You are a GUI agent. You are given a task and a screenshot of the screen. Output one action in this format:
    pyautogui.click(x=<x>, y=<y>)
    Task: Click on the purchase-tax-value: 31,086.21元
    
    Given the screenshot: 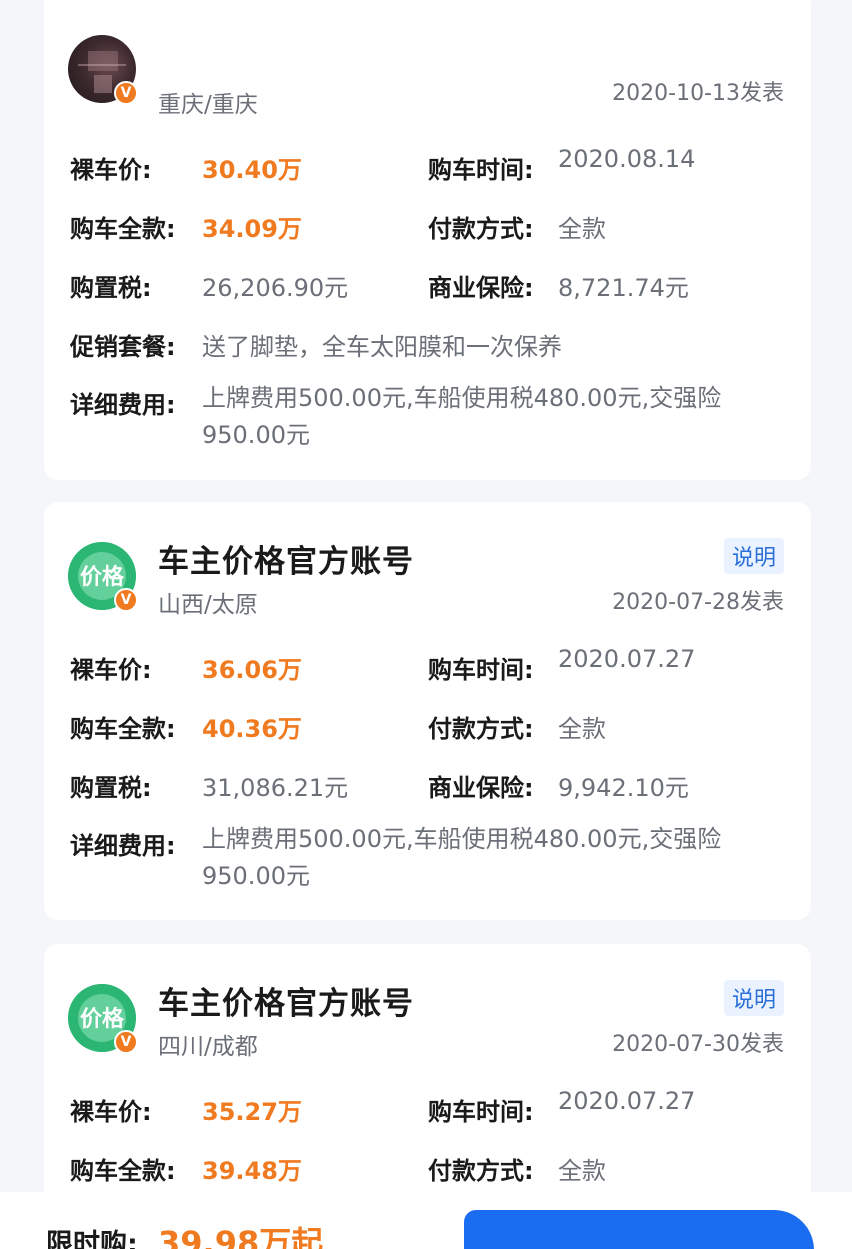 What is the action you would take?
    pyautogui.click(x=275, y=788)
    